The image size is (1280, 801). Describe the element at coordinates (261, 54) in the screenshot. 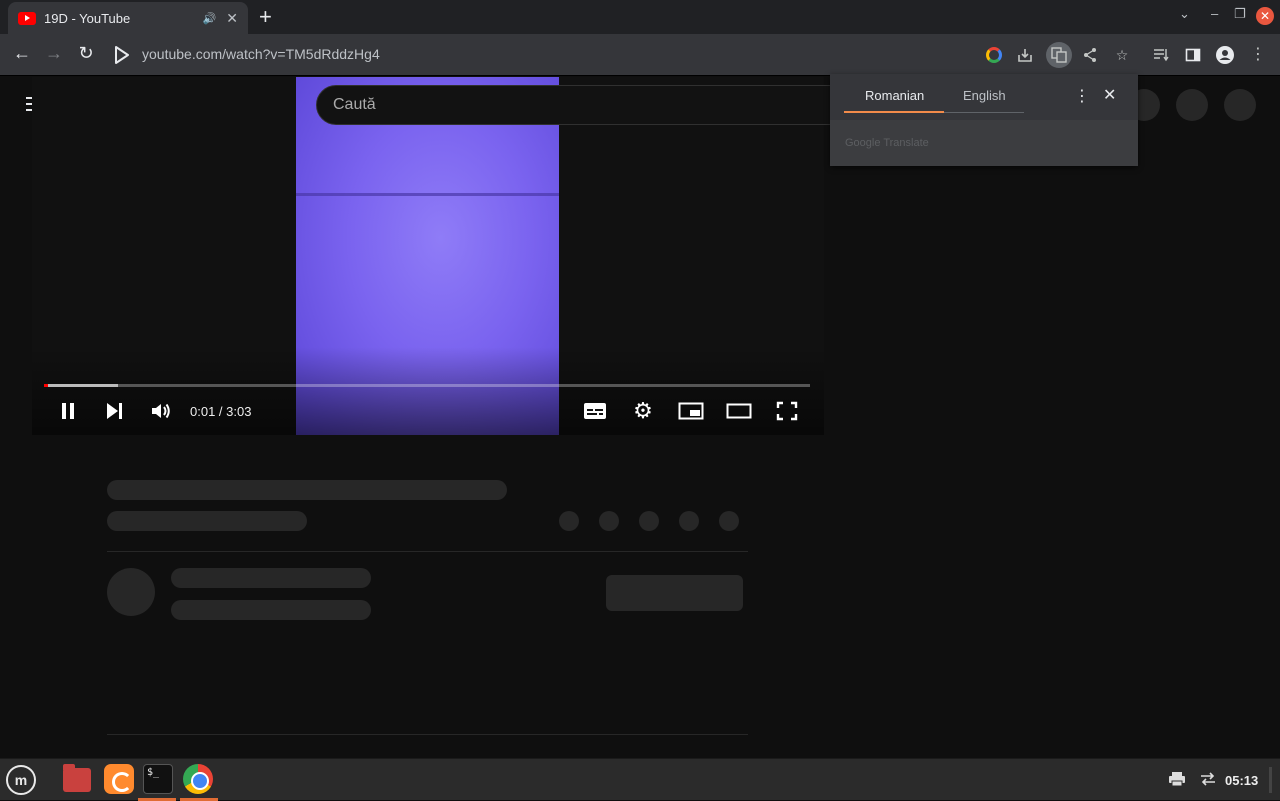

I see `address-bar: youtube.com/watch?v=TM5dRddzHg4` at that location.